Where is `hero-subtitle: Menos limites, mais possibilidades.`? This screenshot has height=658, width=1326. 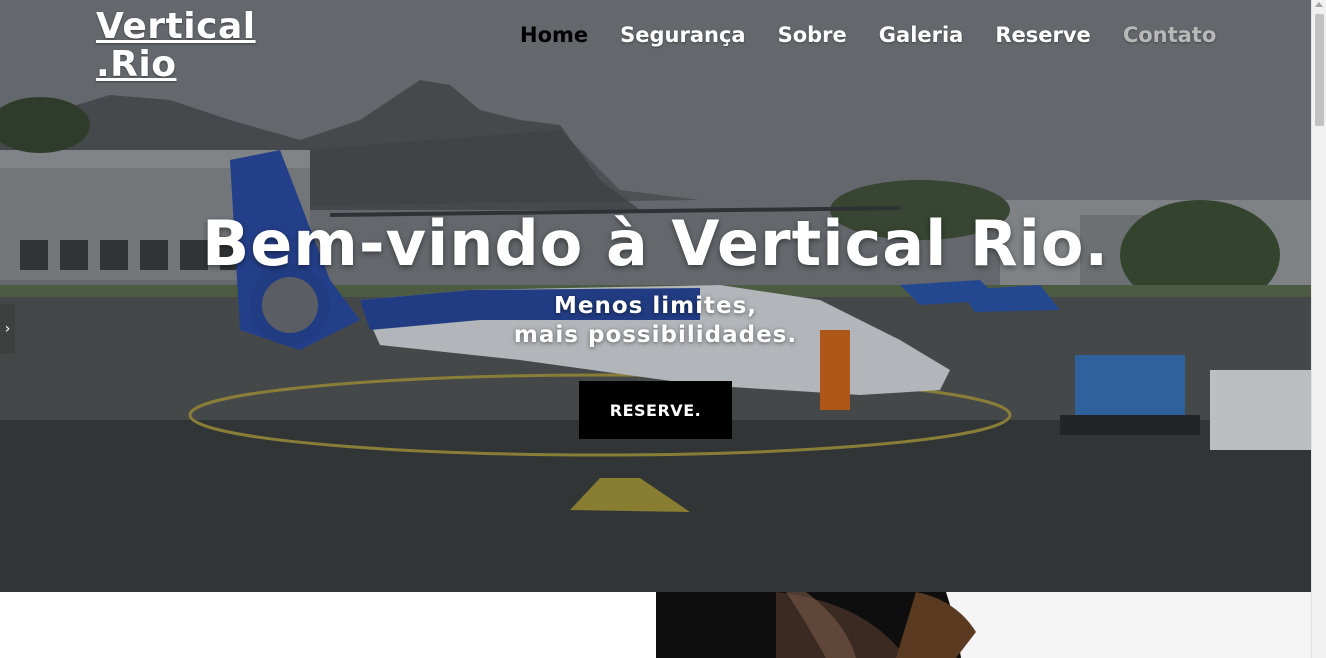 hero-subtitle: Menos limites, mais possibilidades. is located at coordinates (655, 321).